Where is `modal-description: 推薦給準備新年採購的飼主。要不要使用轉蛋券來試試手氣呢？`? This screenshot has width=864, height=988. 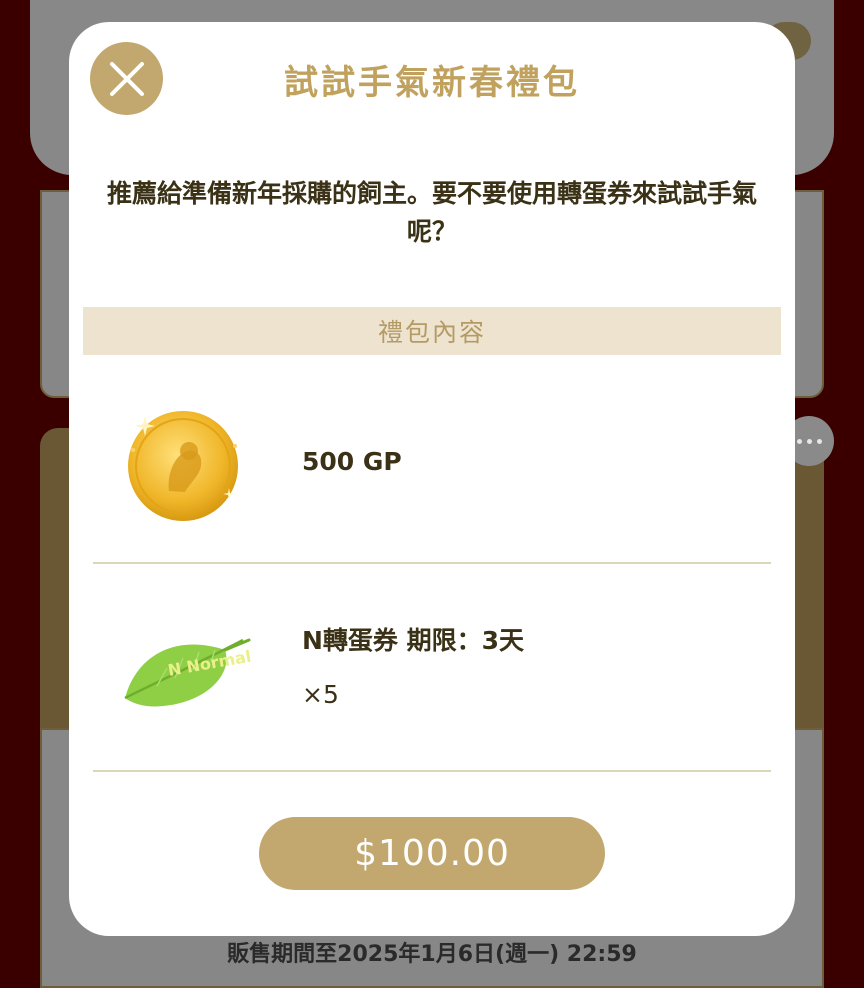
modal-description: 推薦給準備新年採購的飼主。要不要使用轉蛋券來試試手氣呢？ is located at coordinates (431, 212).